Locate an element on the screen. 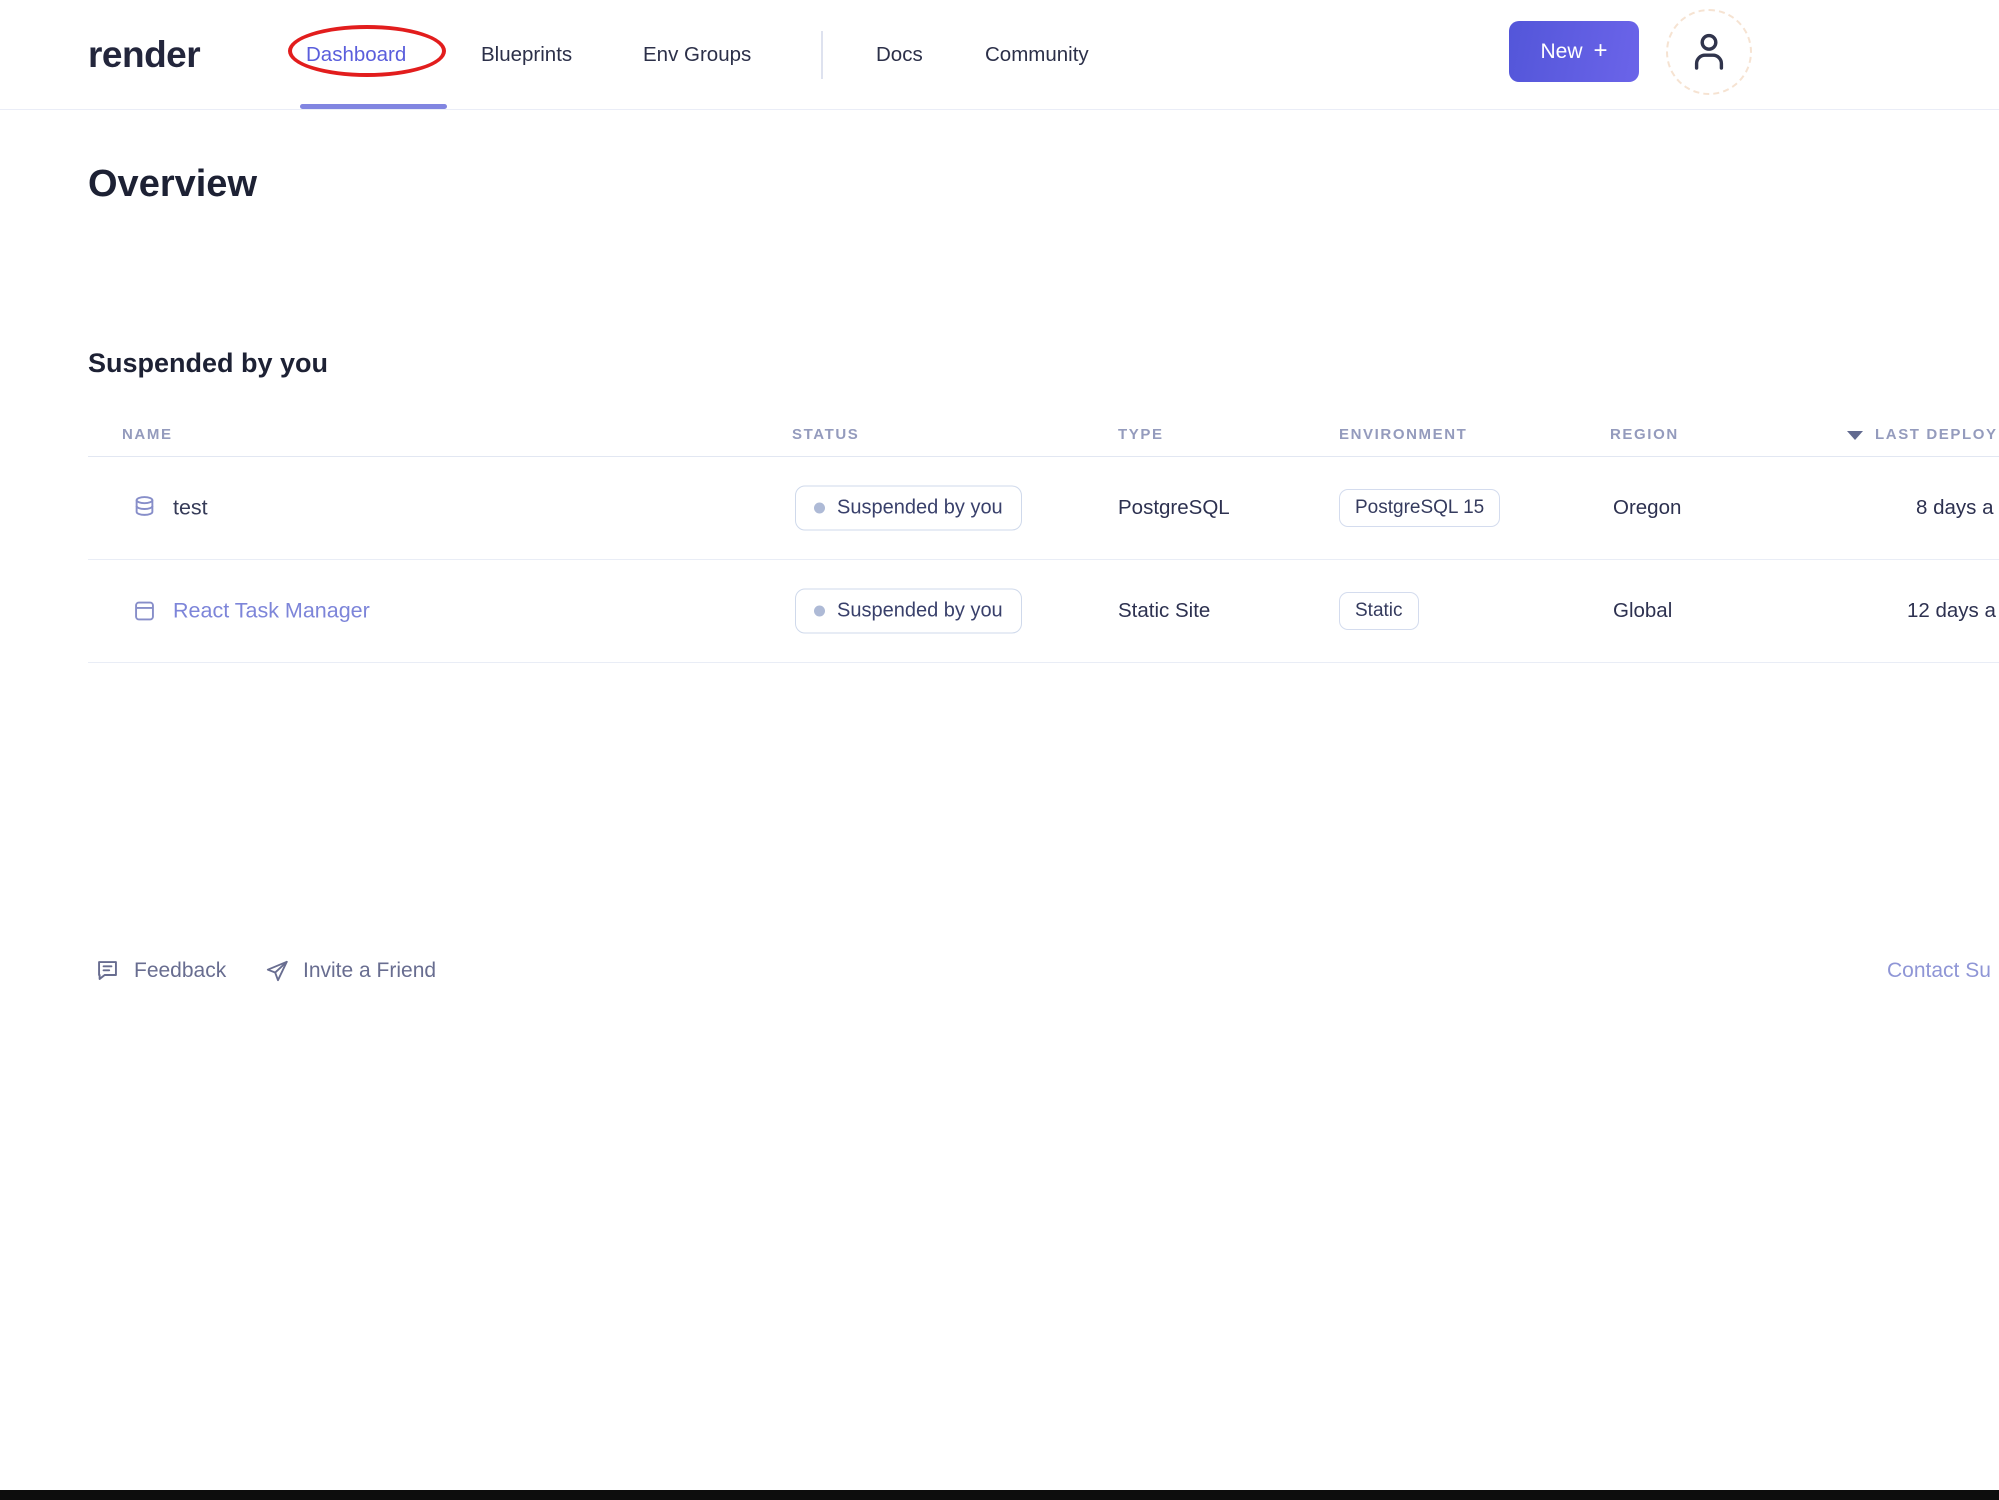 Image resolution: width=1999 pixels, height=1500 pixels. new-button-label: New is located at coordinates (1561, 51).